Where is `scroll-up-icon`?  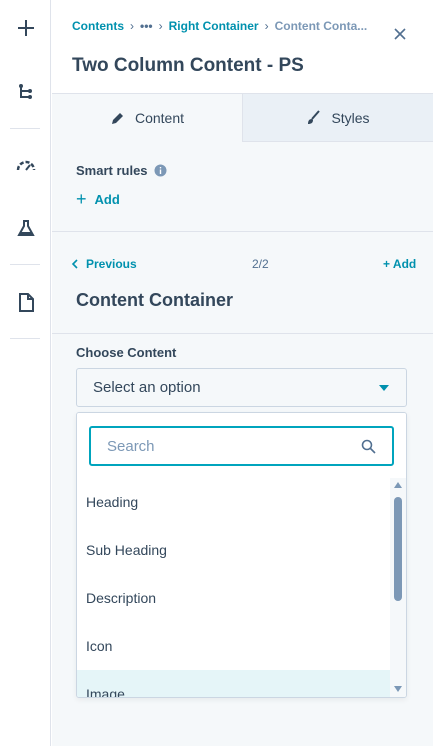
scroll-up-icon is located at coordinates (398, 485).